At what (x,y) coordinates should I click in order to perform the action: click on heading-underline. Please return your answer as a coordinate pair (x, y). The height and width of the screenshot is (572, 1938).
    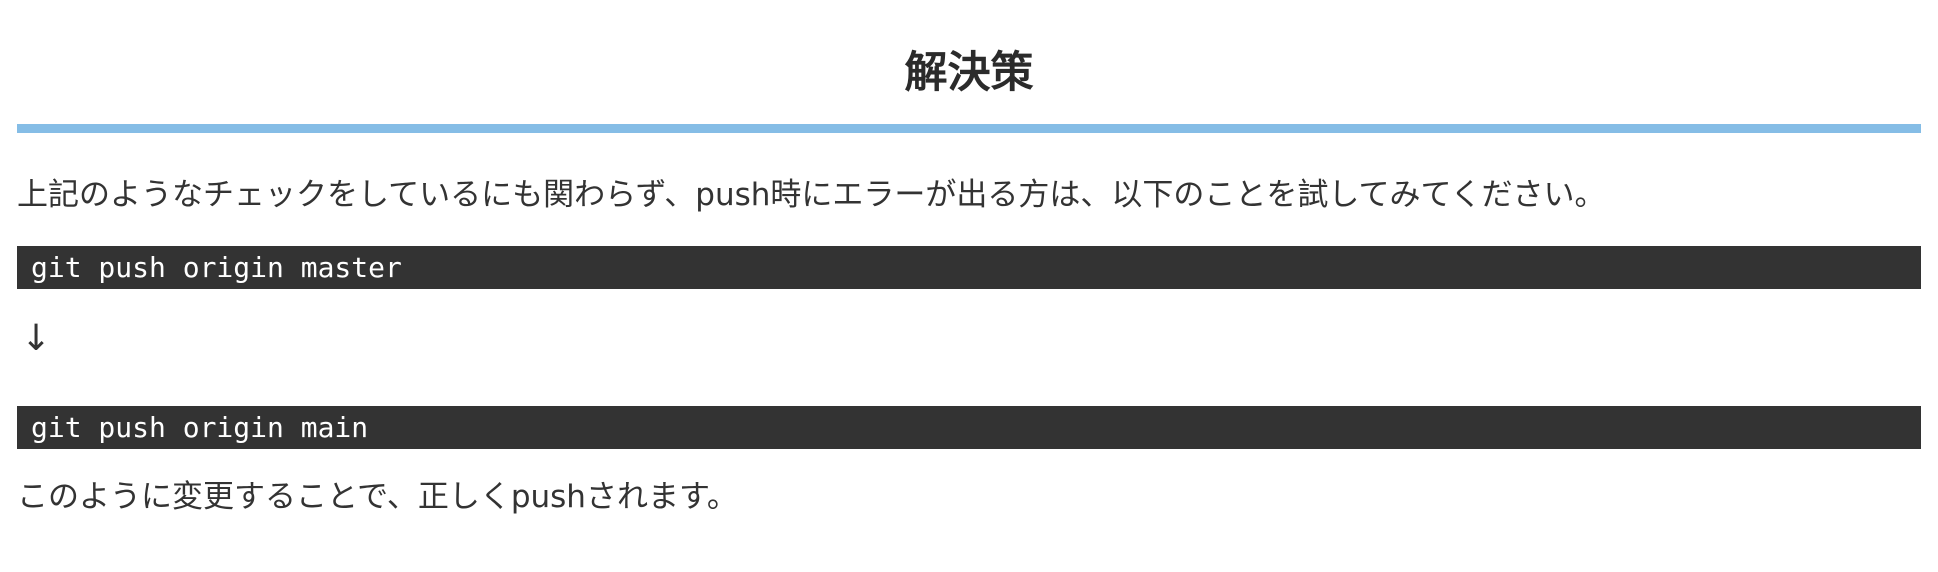
    Looking at the image, I should click on (969, 128).